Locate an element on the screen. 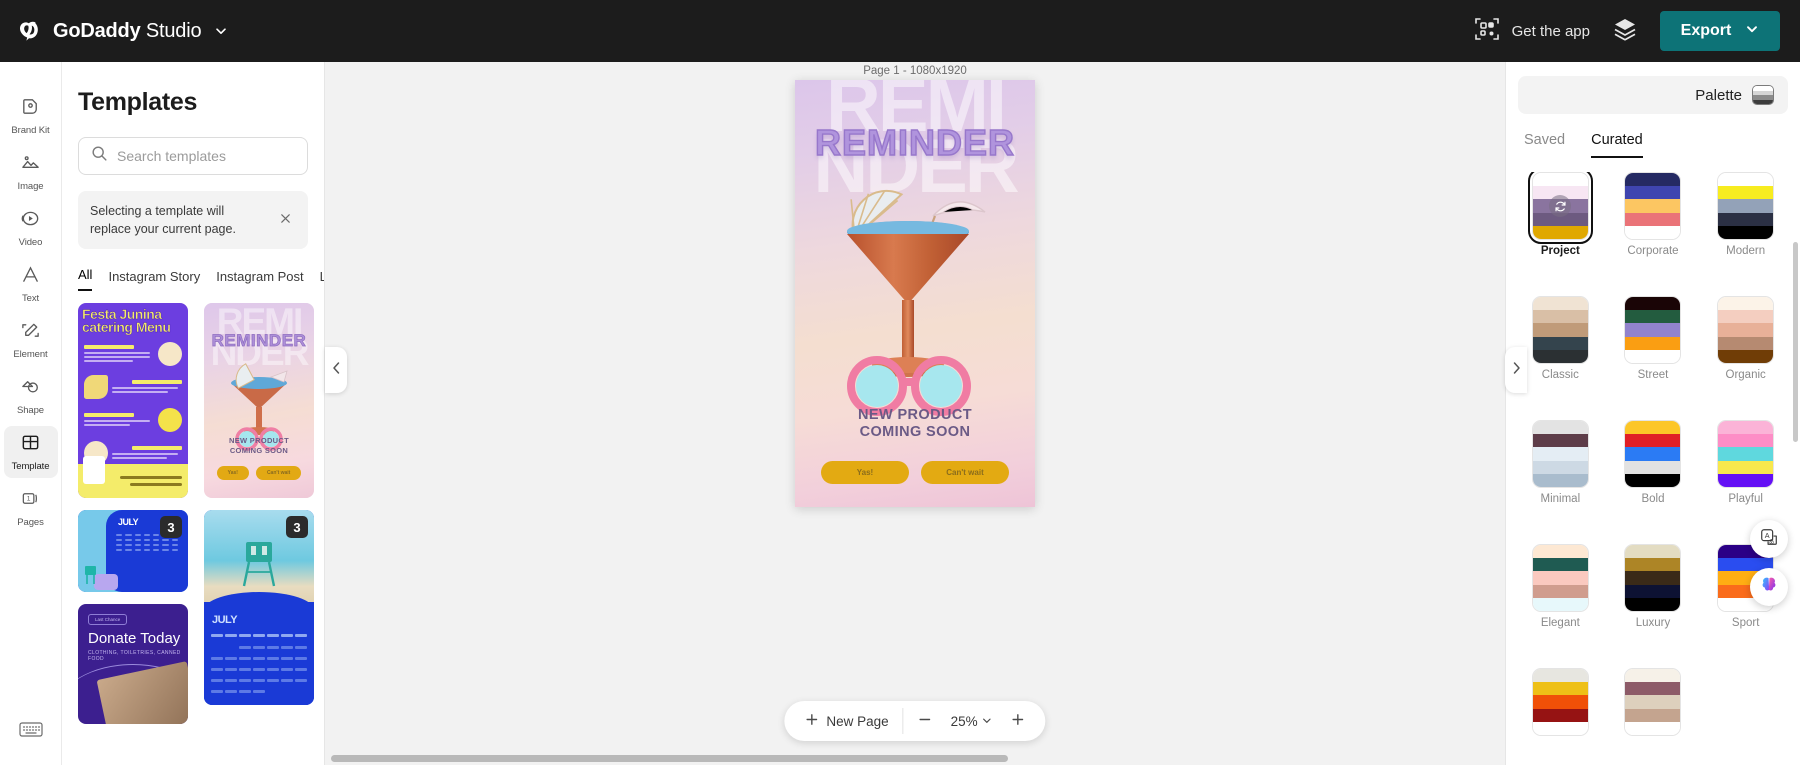 The image size is (1800, 765). brand-menu: GoDaddy Studio is located at coordinates (122, 31).